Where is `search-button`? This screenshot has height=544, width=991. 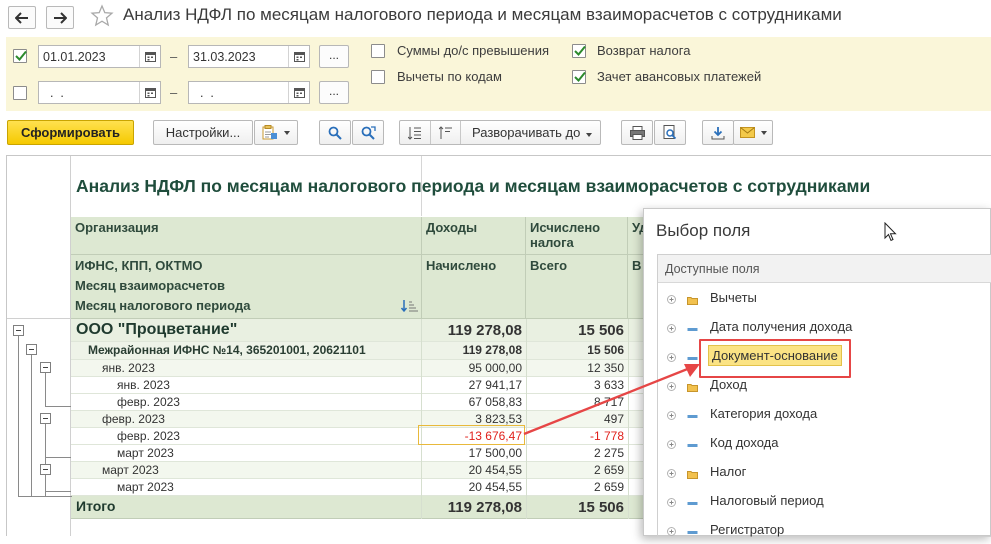 search-button is located at coordinates (335, 132).